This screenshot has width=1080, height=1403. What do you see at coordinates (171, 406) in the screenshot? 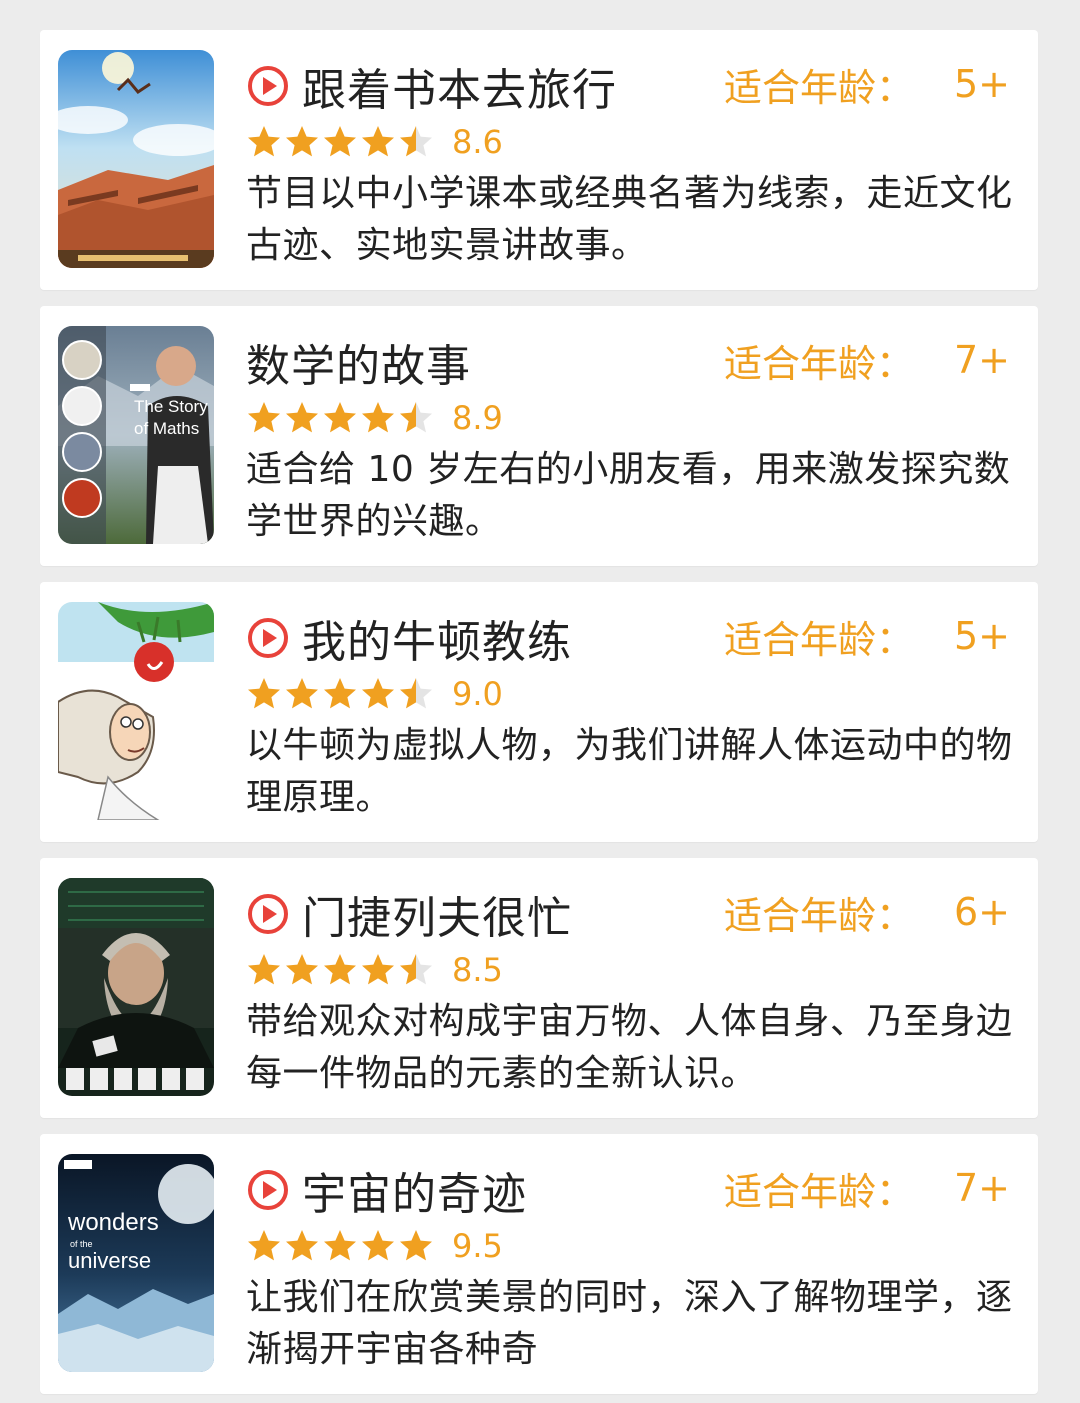
I see `poster-title-line1: The Story` at bounding box center [171, 406].